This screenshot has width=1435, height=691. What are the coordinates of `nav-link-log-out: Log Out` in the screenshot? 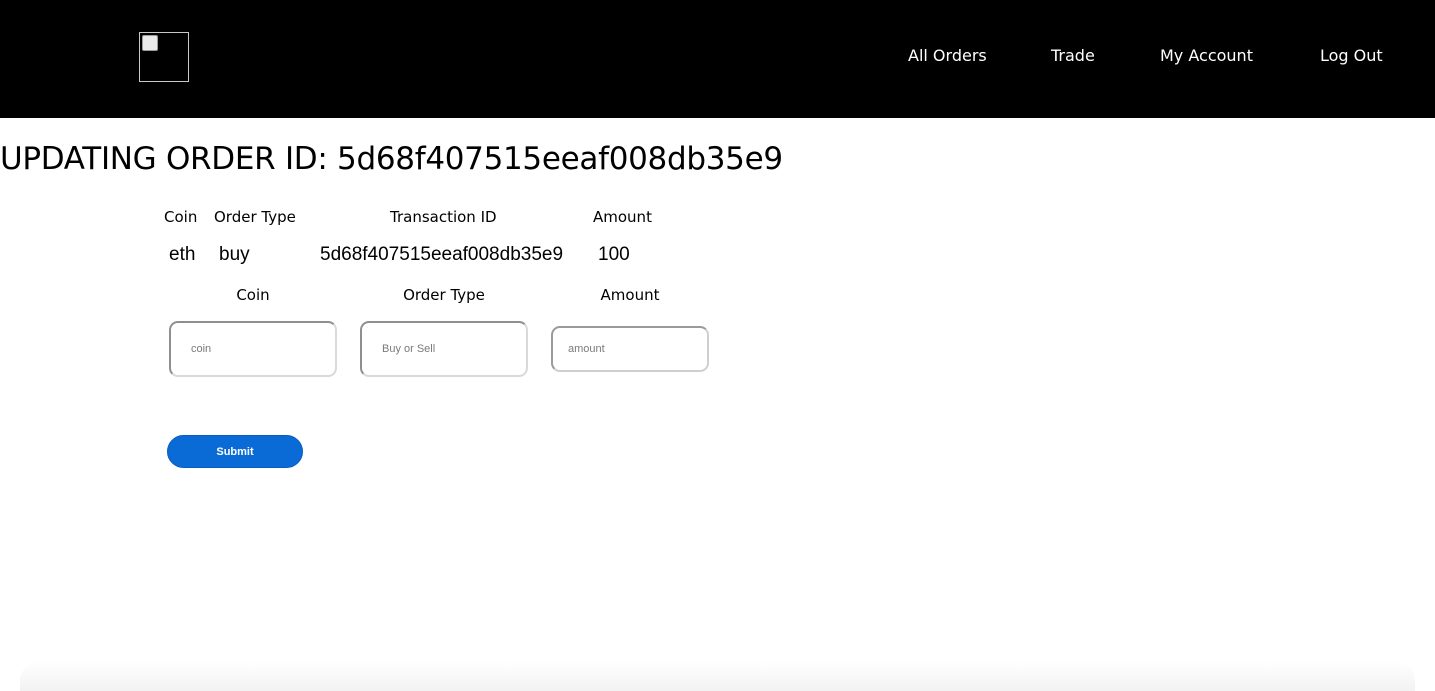 It's located at (1351, 56).